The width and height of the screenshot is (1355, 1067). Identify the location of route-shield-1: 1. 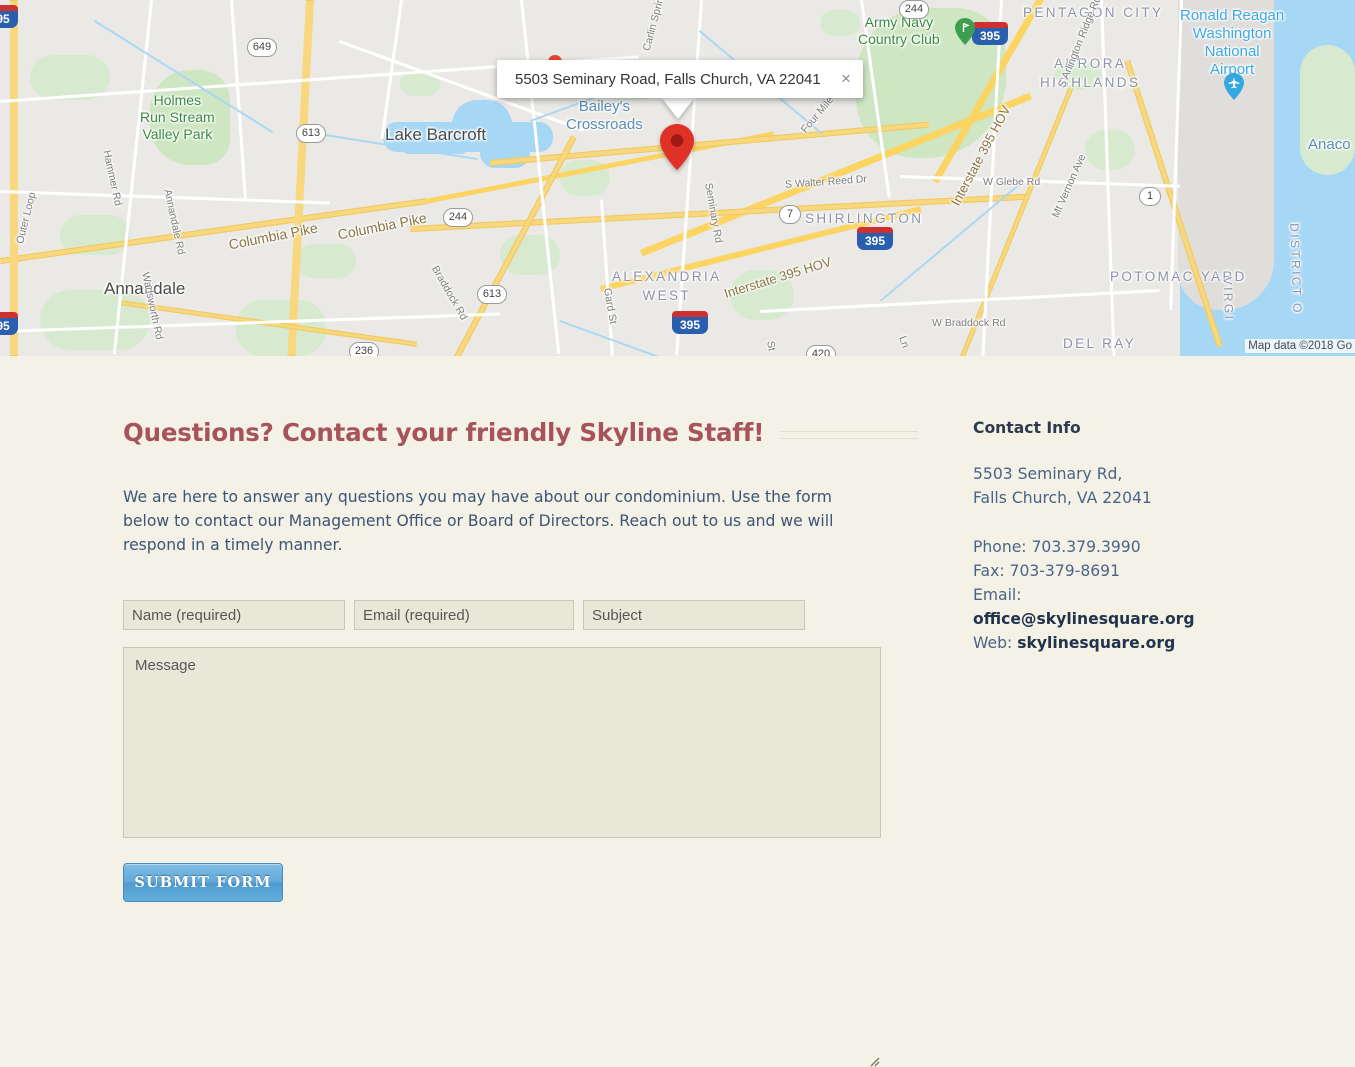
(1150, 196).